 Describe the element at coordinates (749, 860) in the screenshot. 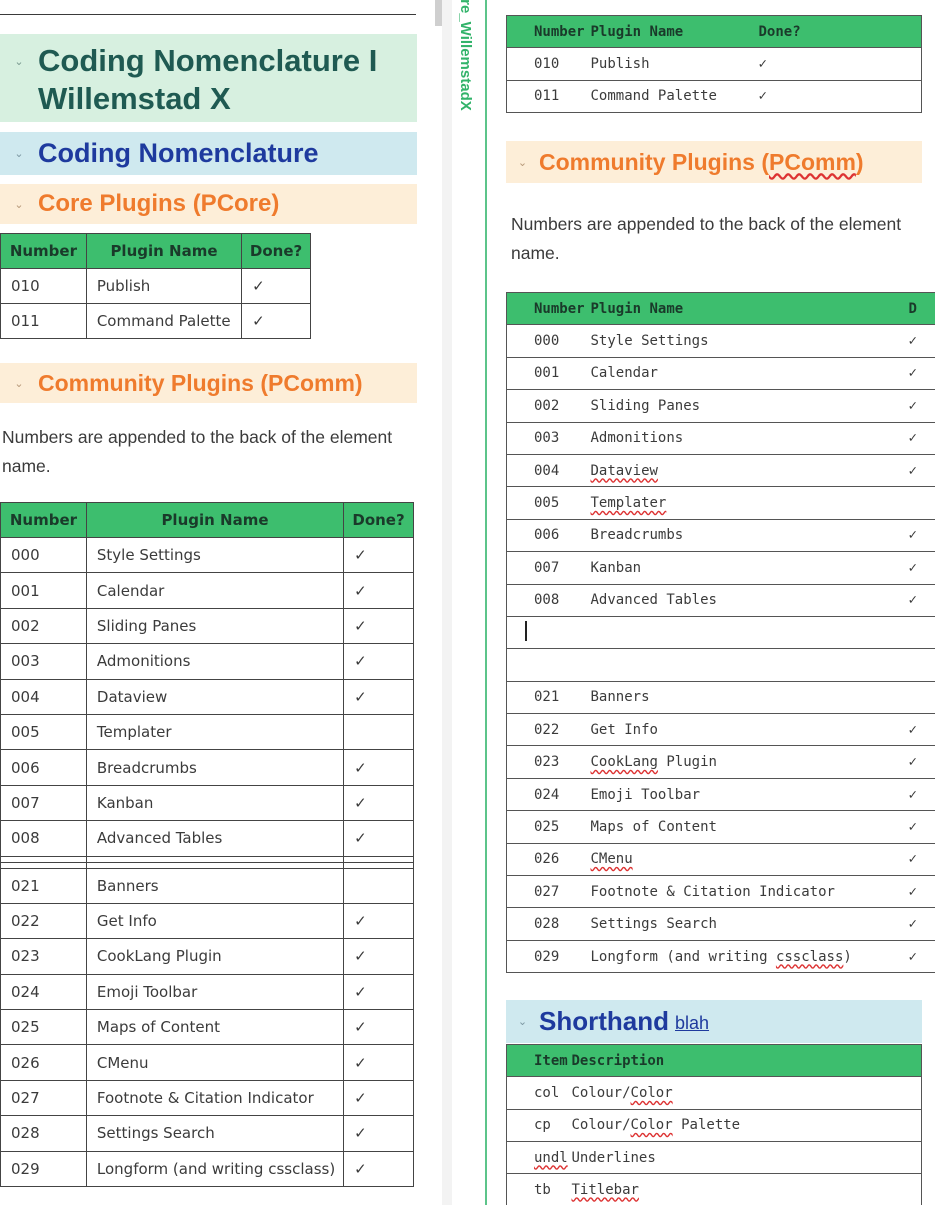

I see `plugin-name-cell: CMenu` at that location.